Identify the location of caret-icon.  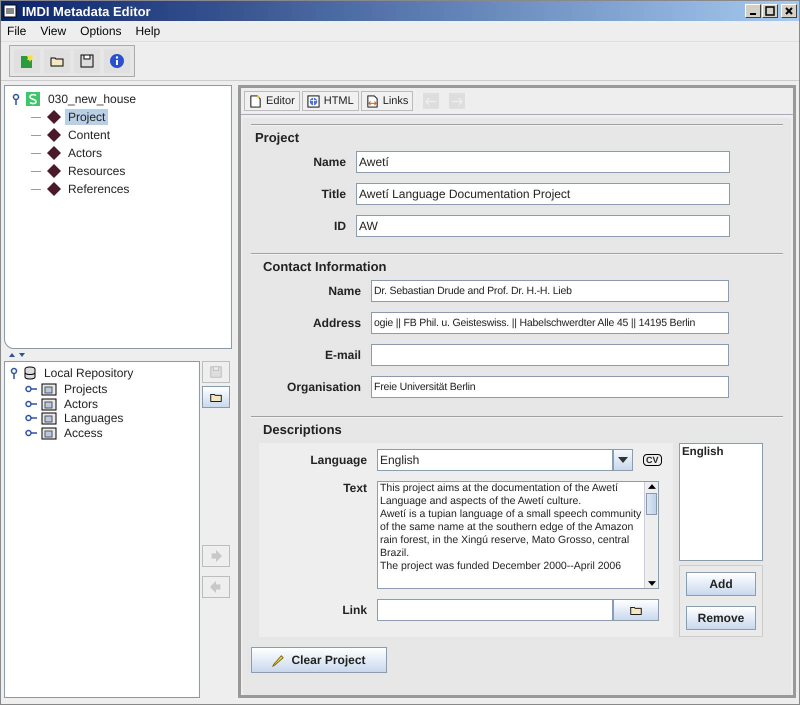
(623, 460).